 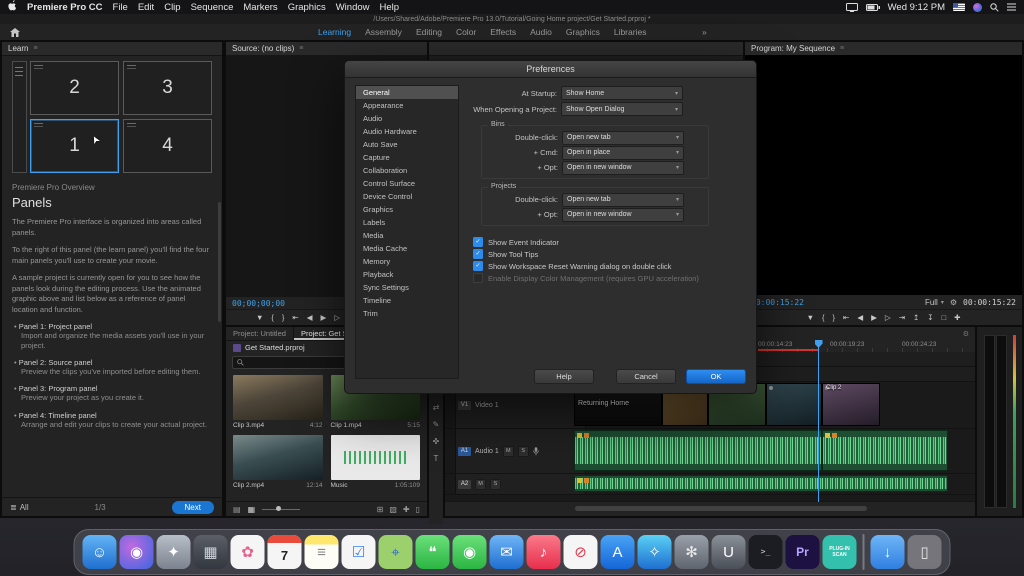 What do you see at coordinates (924, 552) in the screenshot?
I see `trash: ▯` at bounding box center [924, 552].